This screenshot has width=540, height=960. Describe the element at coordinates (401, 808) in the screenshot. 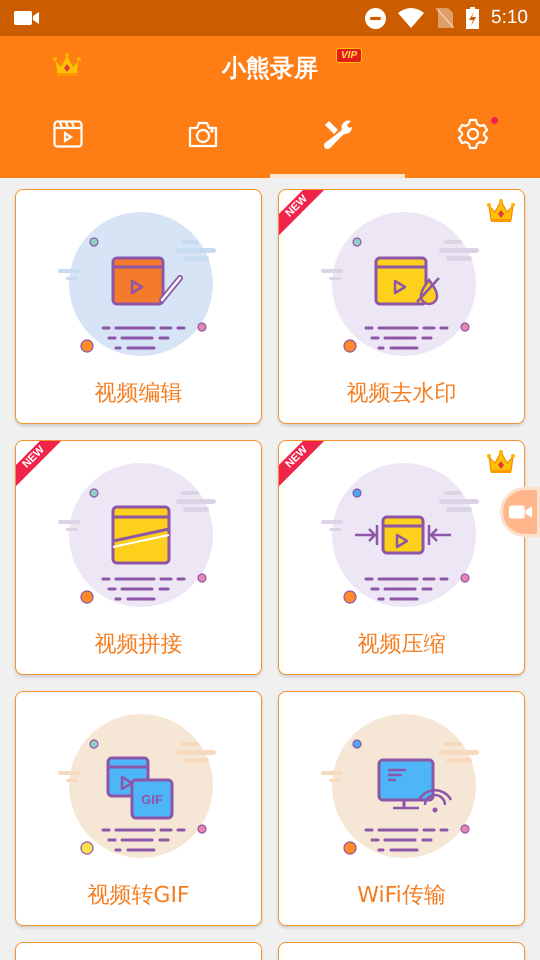

I see `tool-card: WiFi传输` at that location.